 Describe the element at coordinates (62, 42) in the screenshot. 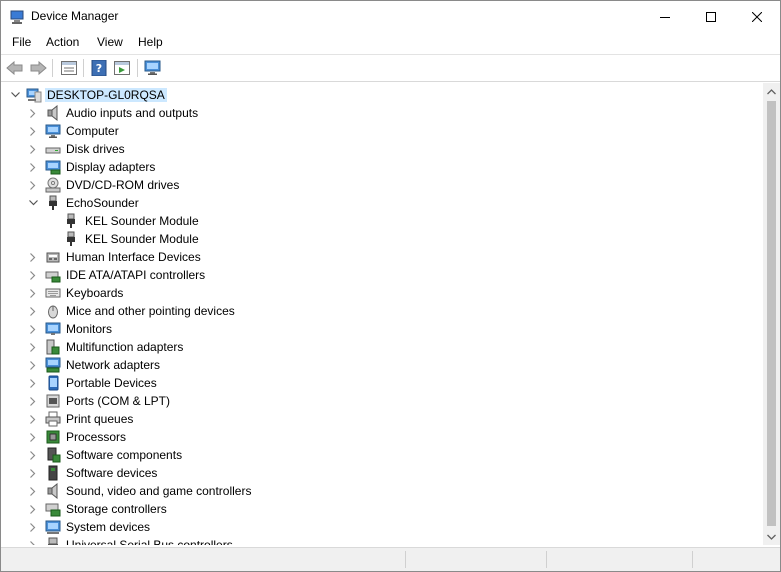

I see `menu-action: Action` at that location.